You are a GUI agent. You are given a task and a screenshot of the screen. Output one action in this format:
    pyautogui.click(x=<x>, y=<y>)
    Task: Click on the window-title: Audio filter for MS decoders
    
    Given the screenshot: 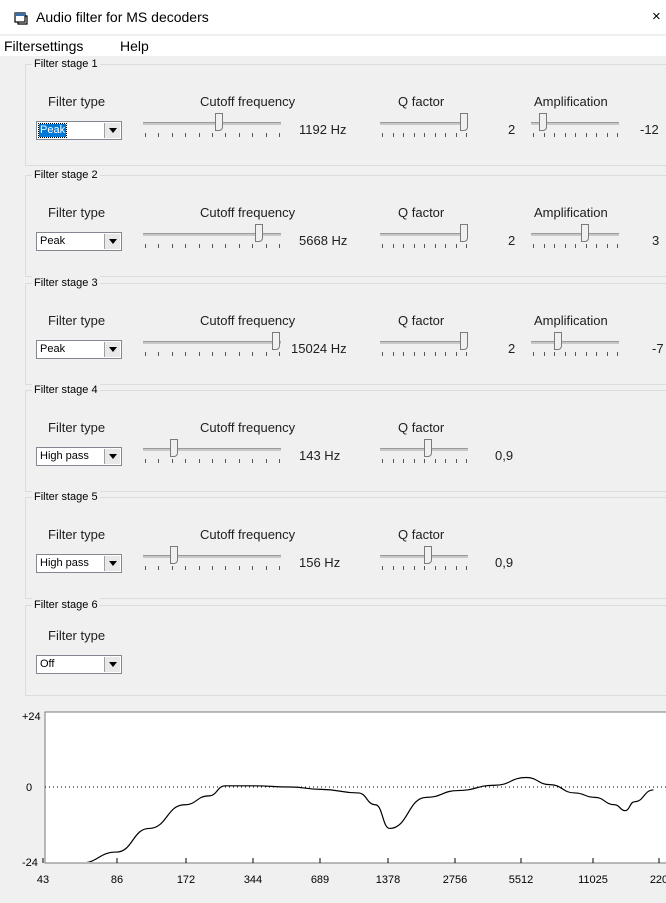 What is the action you would take?
    pyautogui.click(x=122, y=17)
    